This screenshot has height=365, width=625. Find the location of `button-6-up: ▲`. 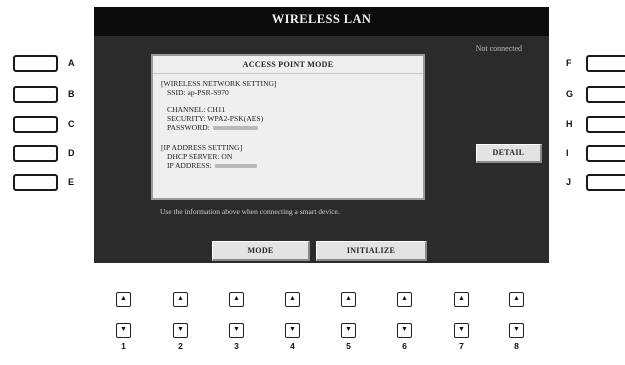

button-6-up: ▲ is located at coordinates (404, 299).